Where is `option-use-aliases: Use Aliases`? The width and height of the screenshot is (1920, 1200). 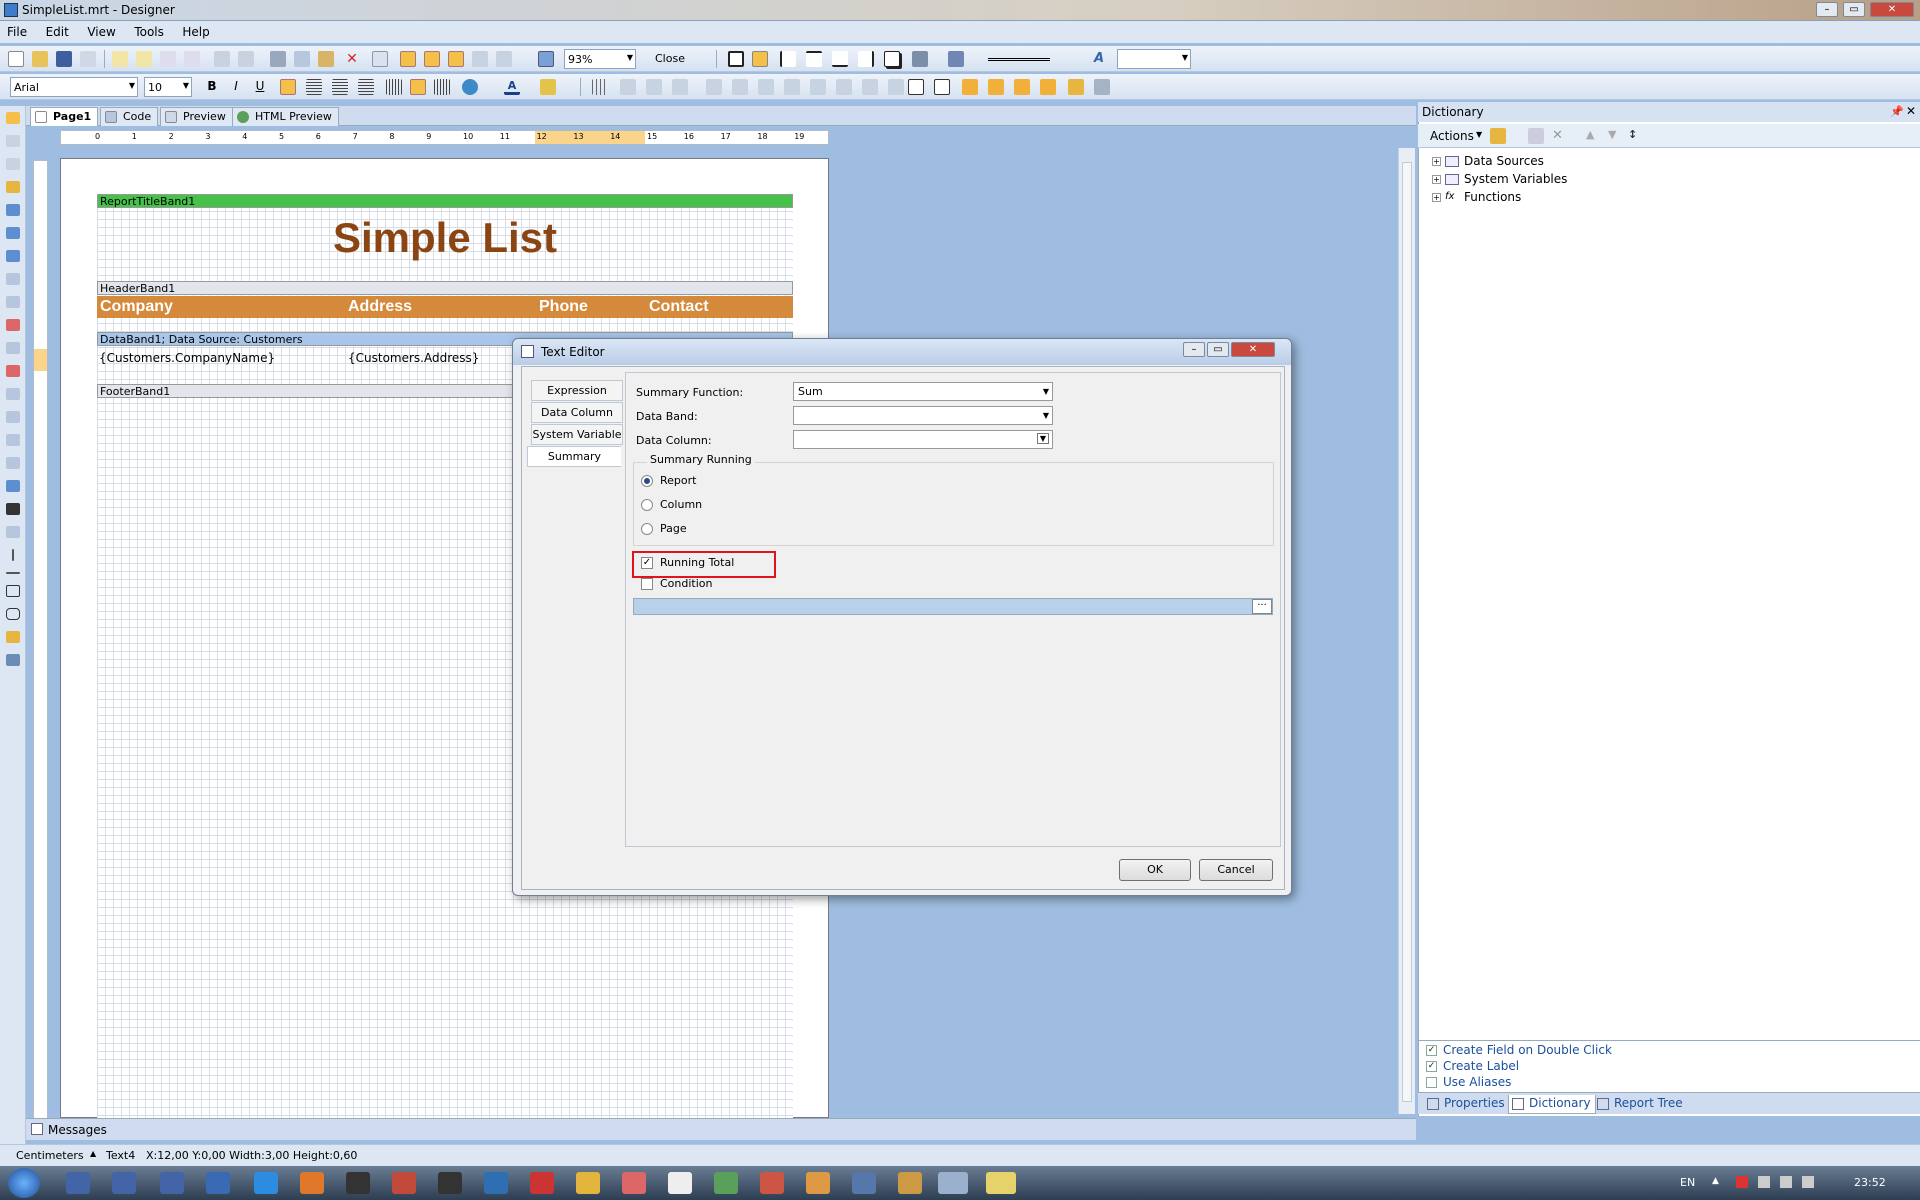 option-use-aliases: Use Aliases is located at coordinates (1468, 1082).